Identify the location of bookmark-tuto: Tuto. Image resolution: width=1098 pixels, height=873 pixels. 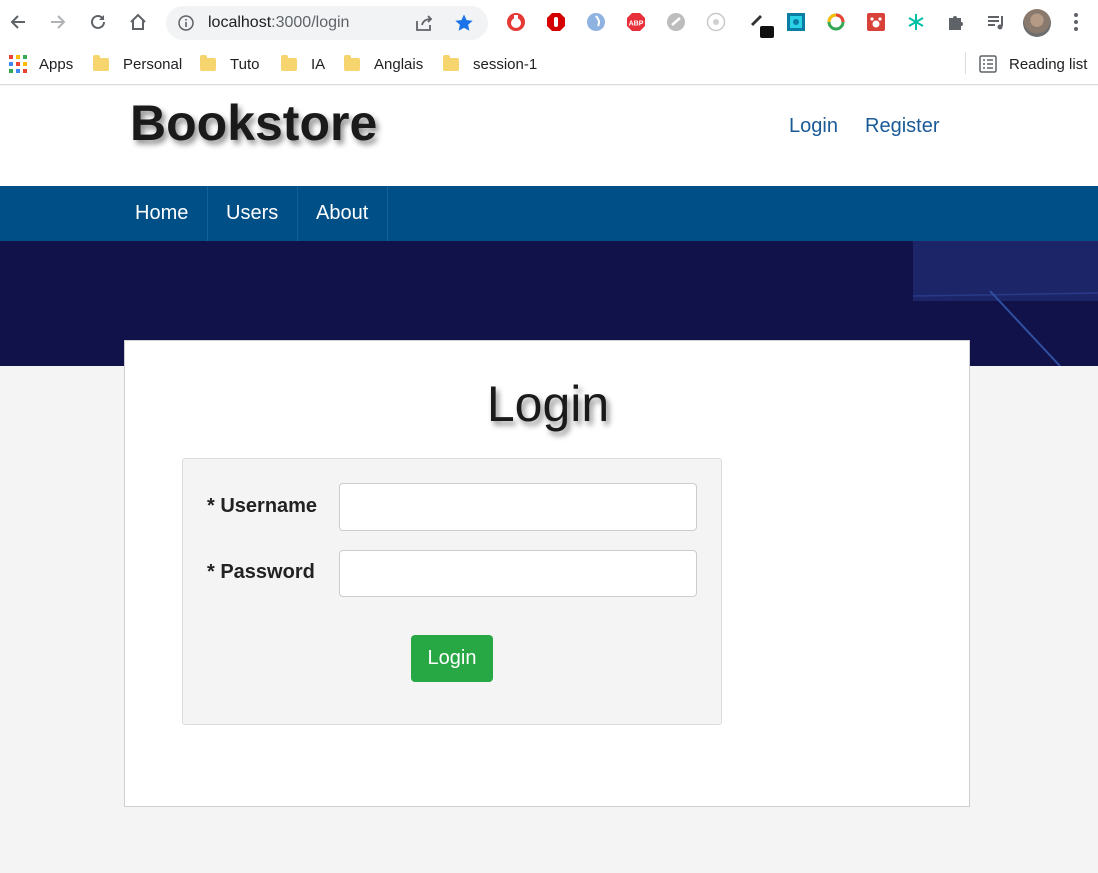
(229, 64).